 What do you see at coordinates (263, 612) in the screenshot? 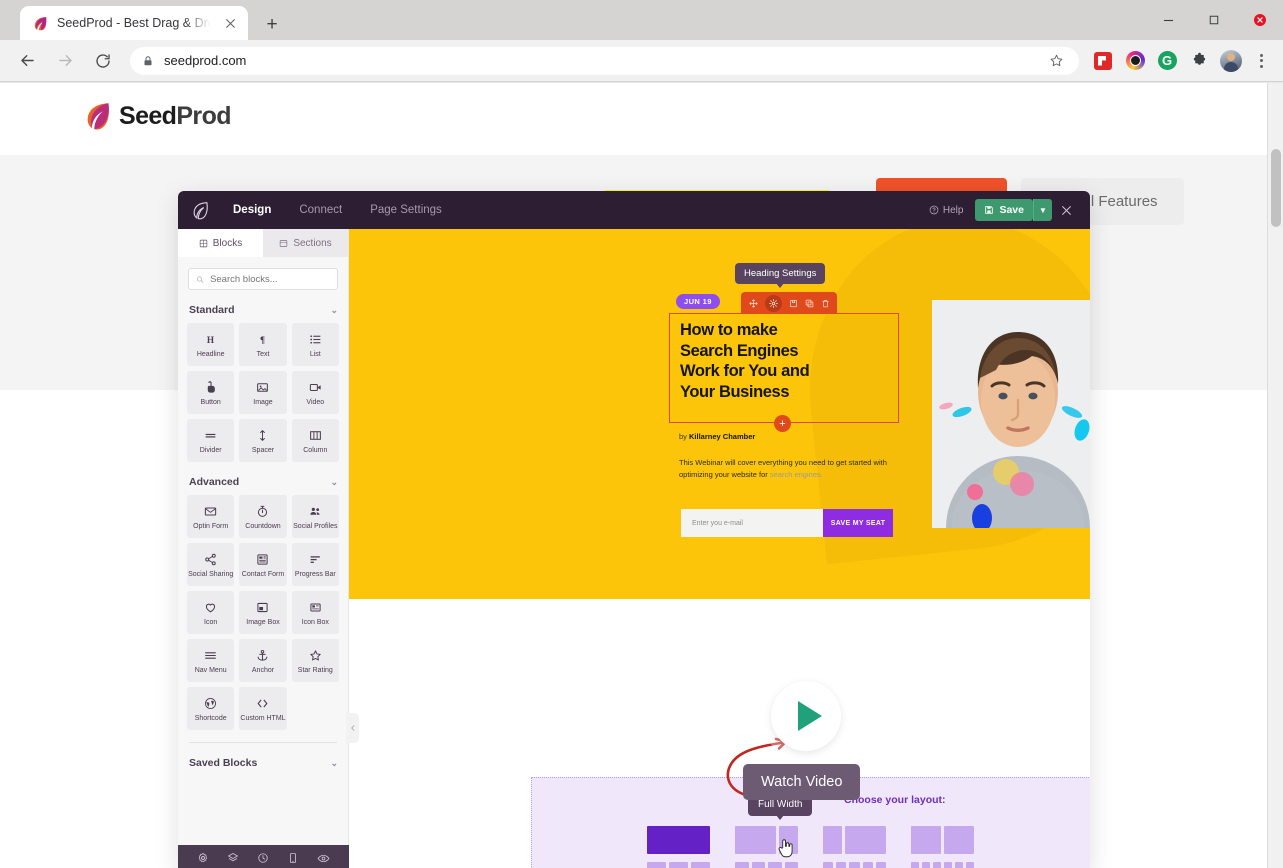
I see `block-image-box: Image Box` at bounding box center [263, 612].